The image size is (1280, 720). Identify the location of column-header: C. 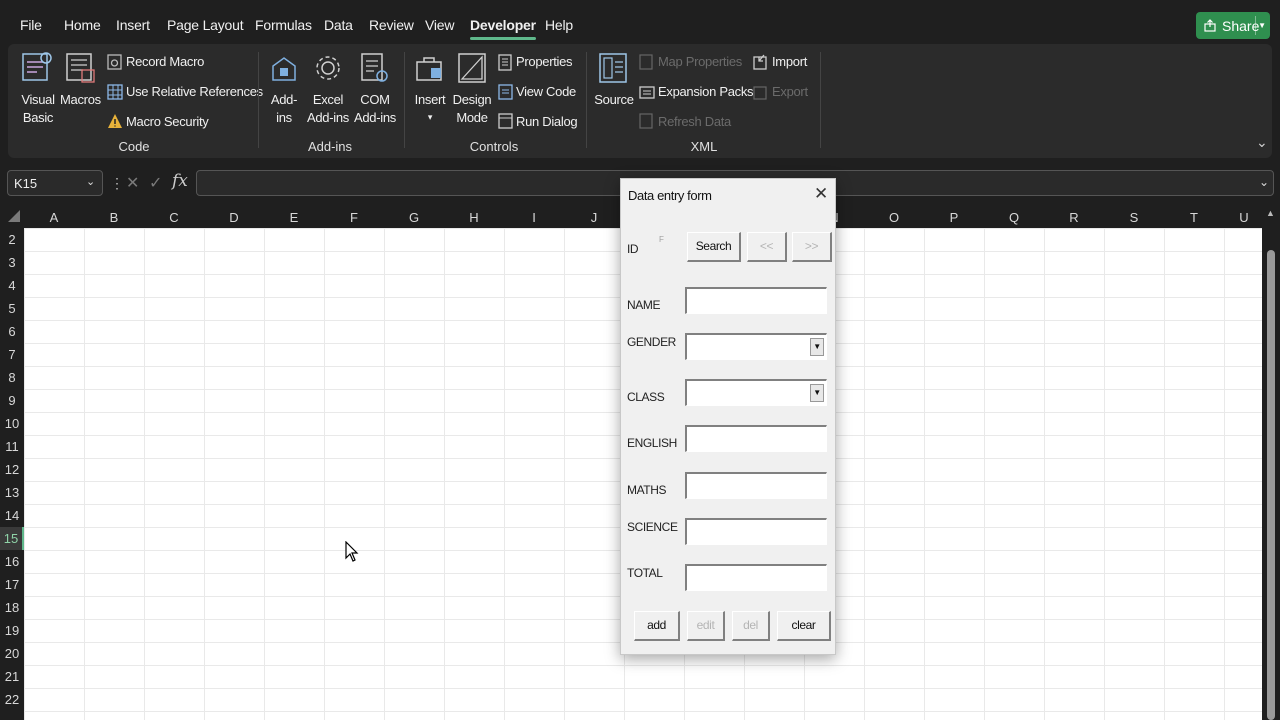
(174, 217).